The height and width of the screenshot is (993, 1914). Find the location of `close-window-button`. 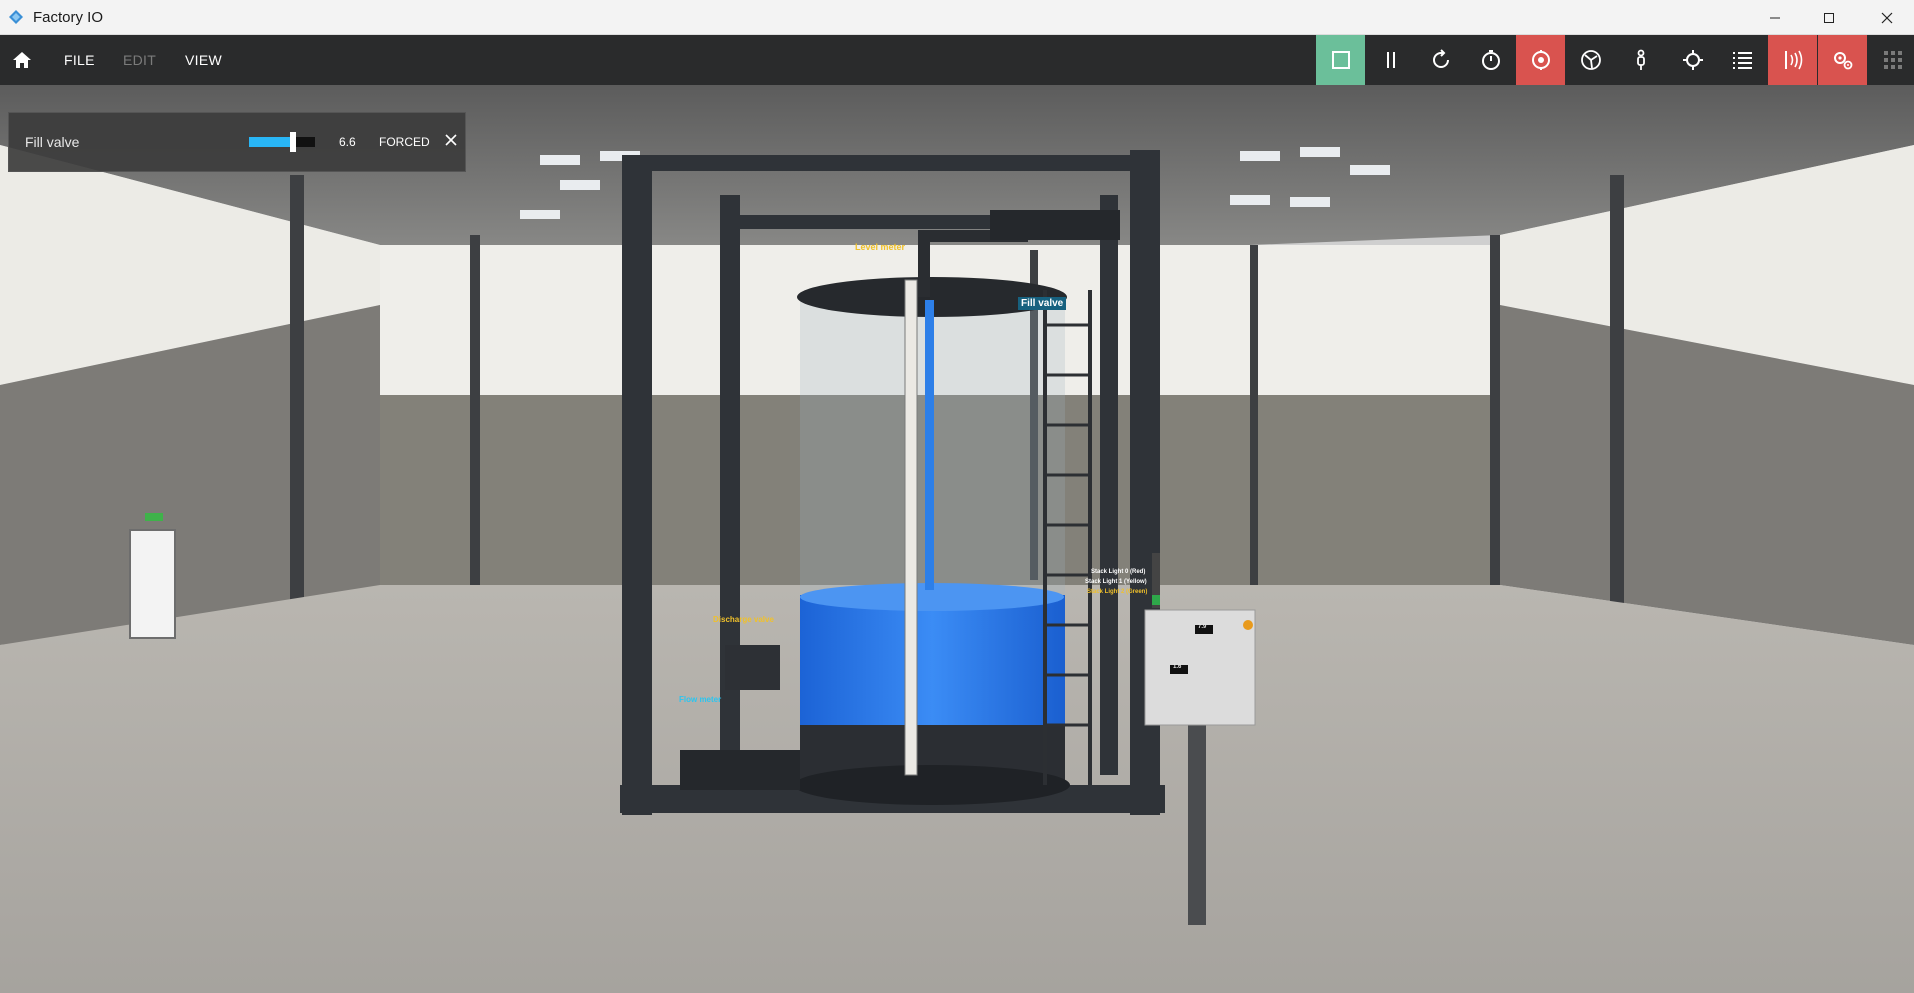

close-window-button is located at coordinates (1887, 17).